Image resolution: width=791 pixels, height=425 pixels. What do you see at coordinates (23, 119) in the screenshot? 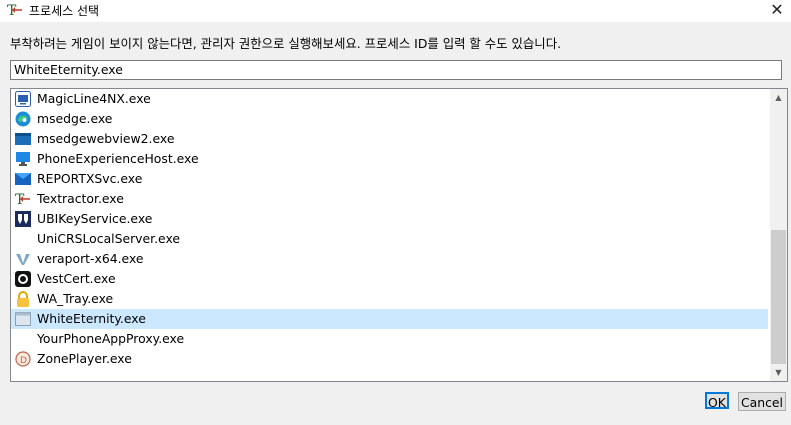
I see `edge-icon` at bounding box center [23, 119].